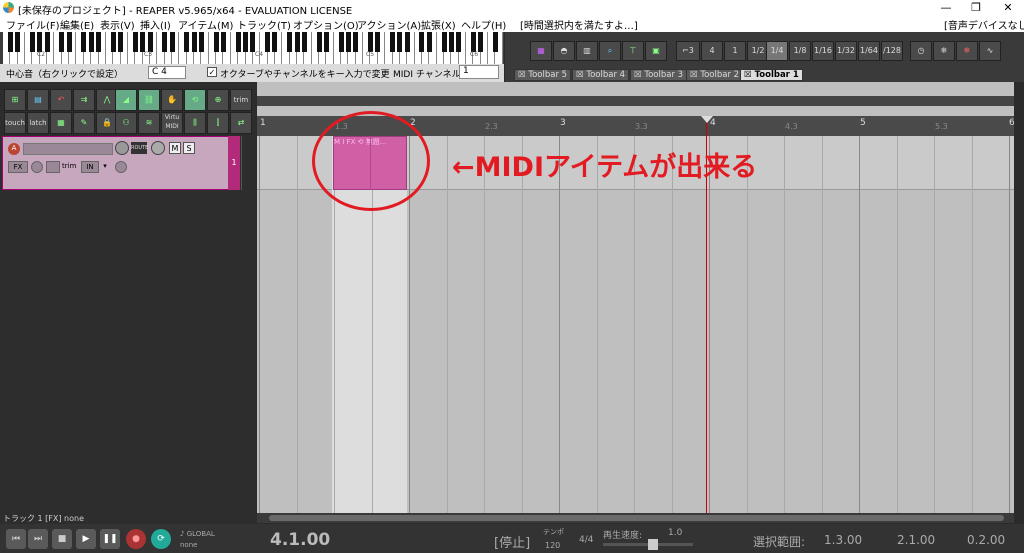 The image size is (1024, 553). What do you see at coordinates (149, 100) in the screenshot?
I see `link-icon: ⛓` at bounding box center [149, 100].